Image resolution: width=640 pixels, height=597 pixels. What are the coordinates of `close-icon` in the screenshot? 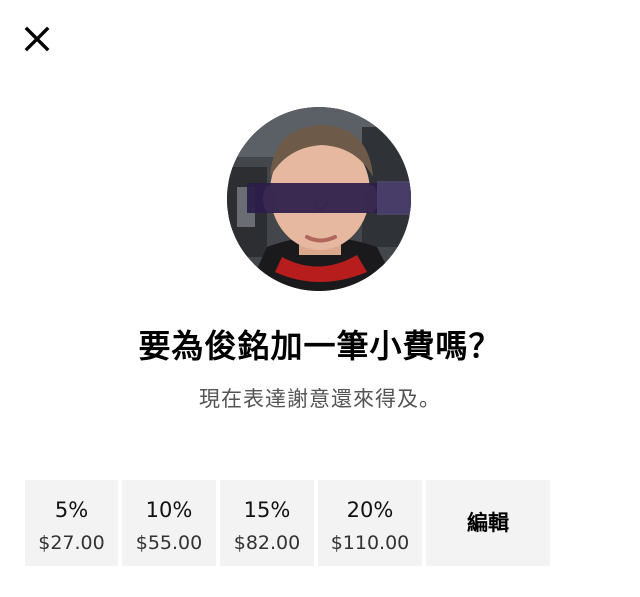 It's located at (37, 39).